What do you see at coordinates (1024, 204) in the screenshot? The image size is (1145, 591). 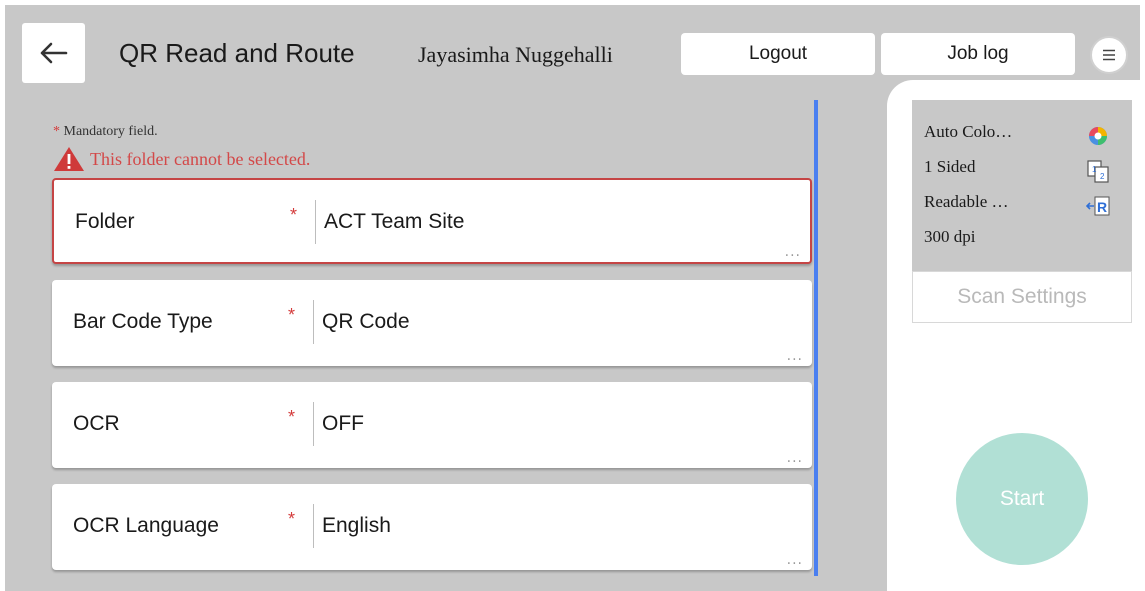 I see `orientation-setting: Readable … R` at bounding box center [1024, 204].